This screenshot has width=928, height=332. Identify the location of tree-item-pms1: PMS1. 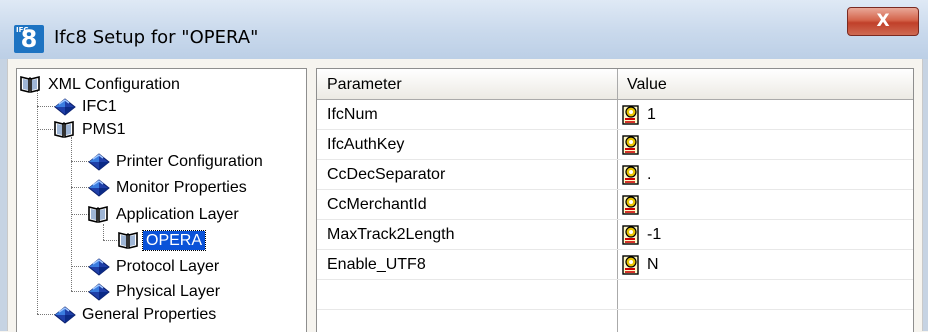
(91, 129).